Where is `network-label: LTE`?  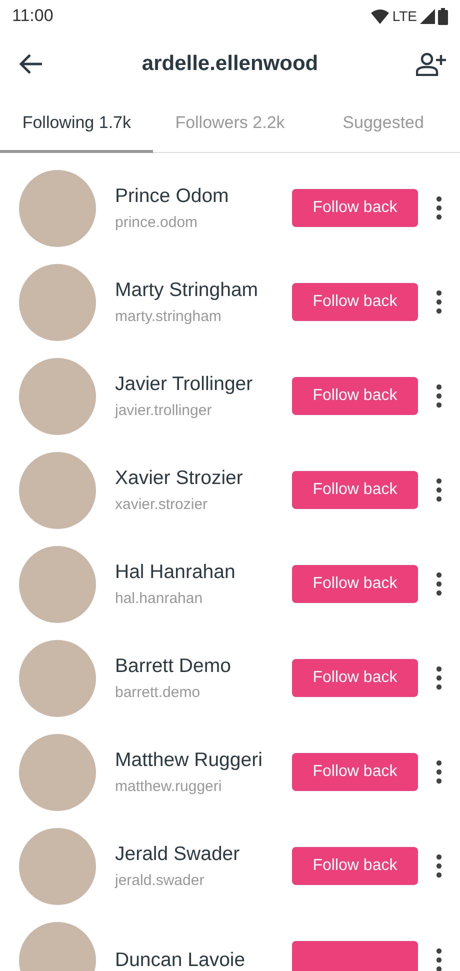
network-label: LTE is located at coordinates (404, 16).